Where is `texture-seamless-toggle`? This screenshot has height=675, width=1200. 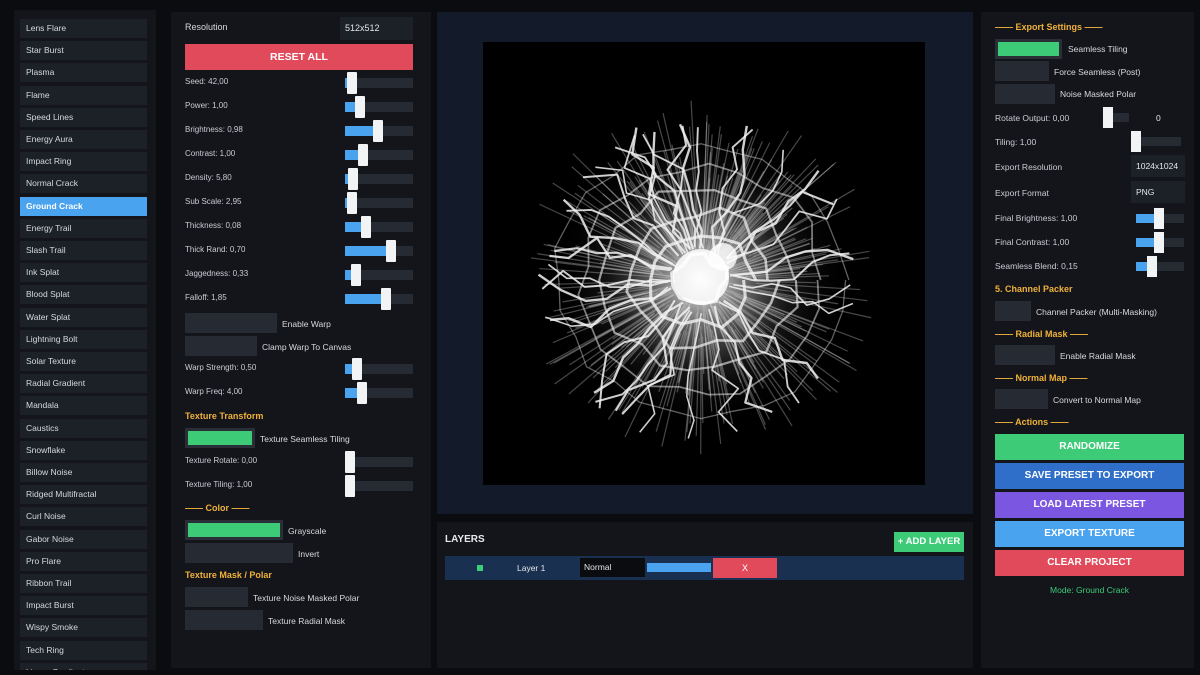
texture-seamless-toggle is located at coordinates (220, 438).